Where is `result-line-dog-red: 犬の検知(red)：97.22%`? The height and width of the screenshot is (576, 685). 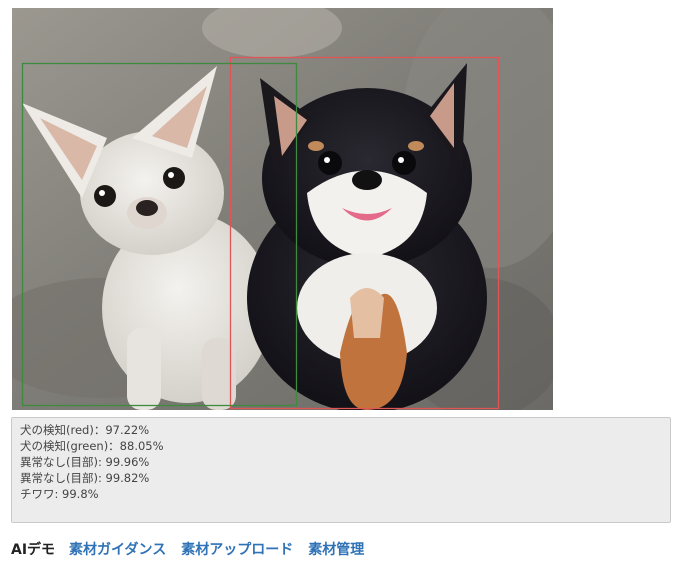
result-line-dog-red: 犬の検知(red)：97.22% is located at coordinates (85, 430).